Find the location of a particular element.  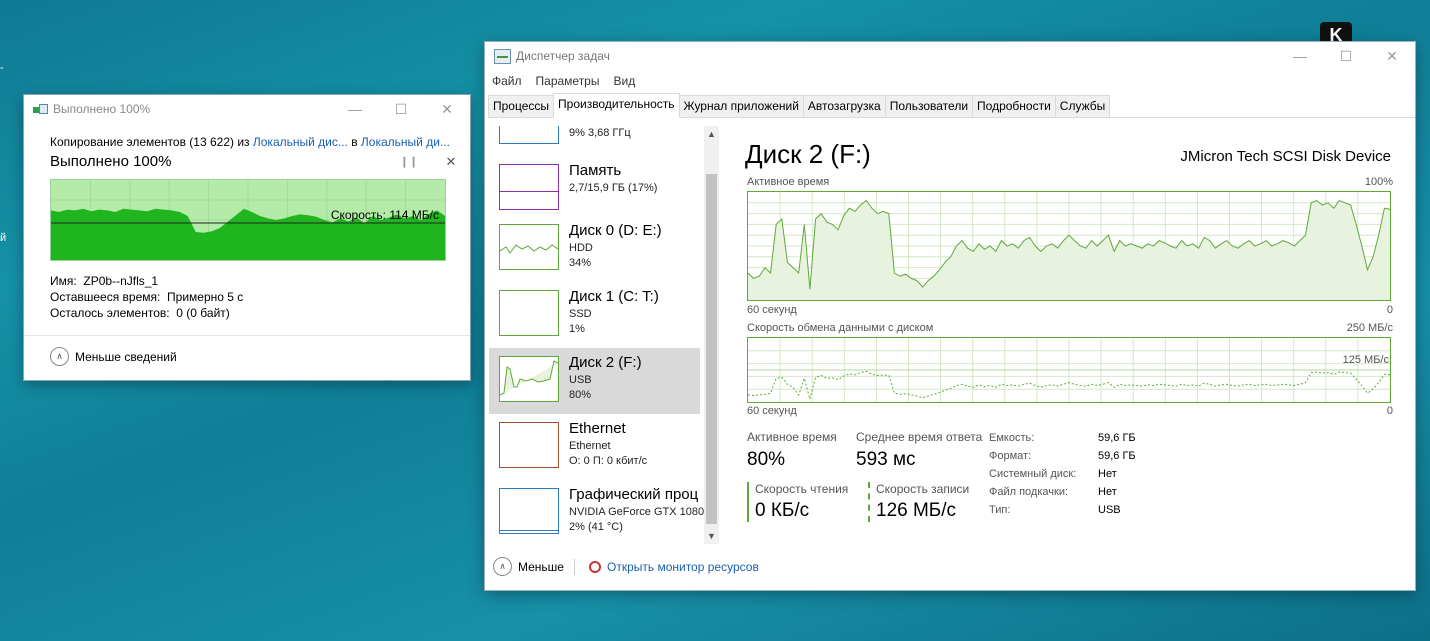

sidebar-item-disk1: Диск 1 (C: T:) SSD 1% is located at coordinates (594, 315).